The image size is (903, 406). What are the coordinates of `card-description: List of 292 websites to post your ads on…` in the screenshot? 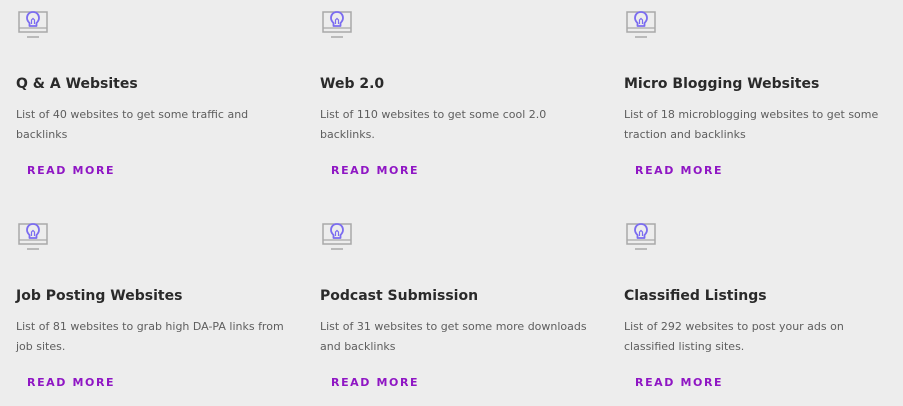 It's located at (734, 336).